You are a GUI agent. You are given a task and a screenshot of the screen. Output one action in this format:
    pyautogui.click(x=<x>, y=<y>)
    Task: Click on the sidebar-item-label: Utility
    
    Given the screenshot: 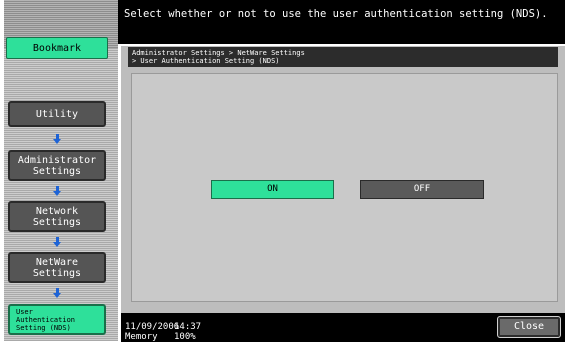 What is the action you would take?
    pyautogui.click(x=57, y=114)
    